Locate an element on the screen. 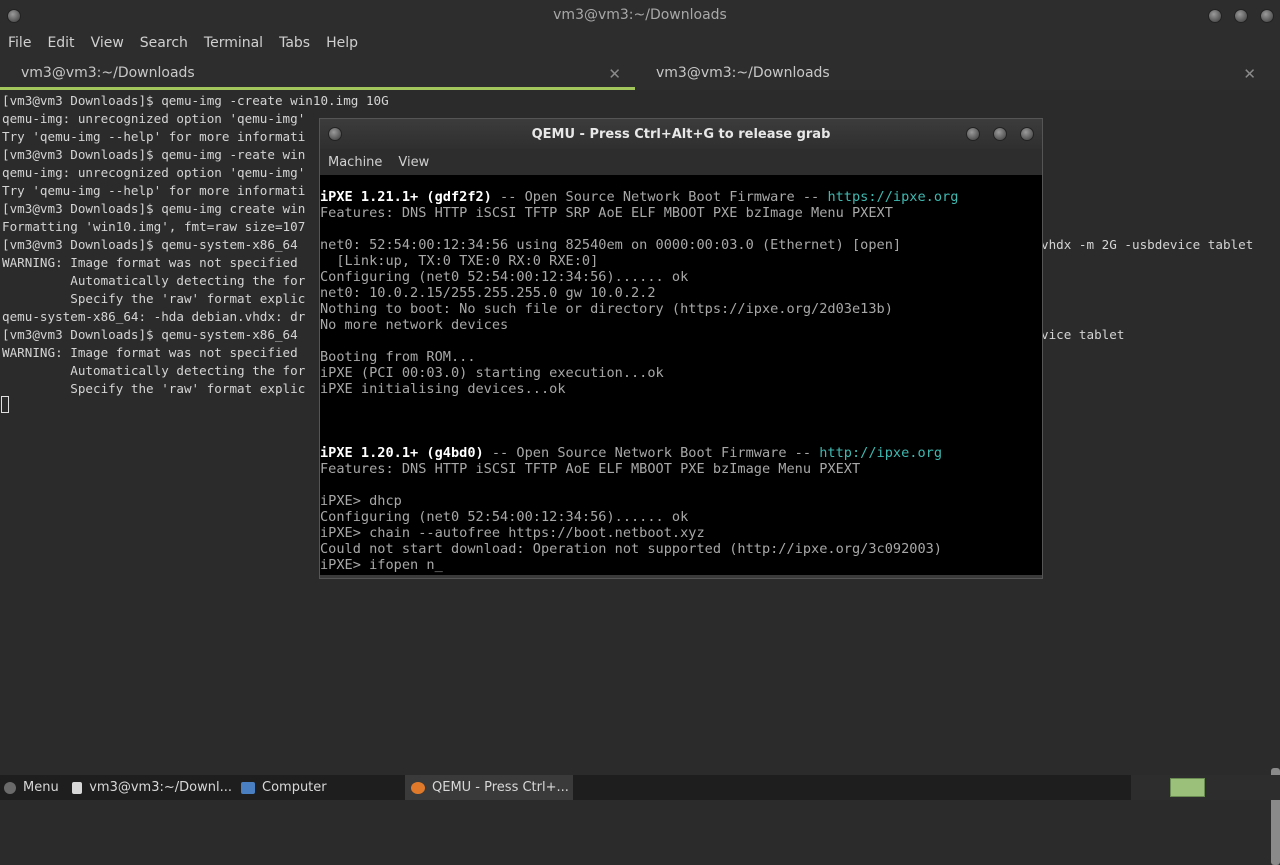 This screenshot has height=865, width=1280. menu-tabs: Tabs is located at coordinates (294, 43).